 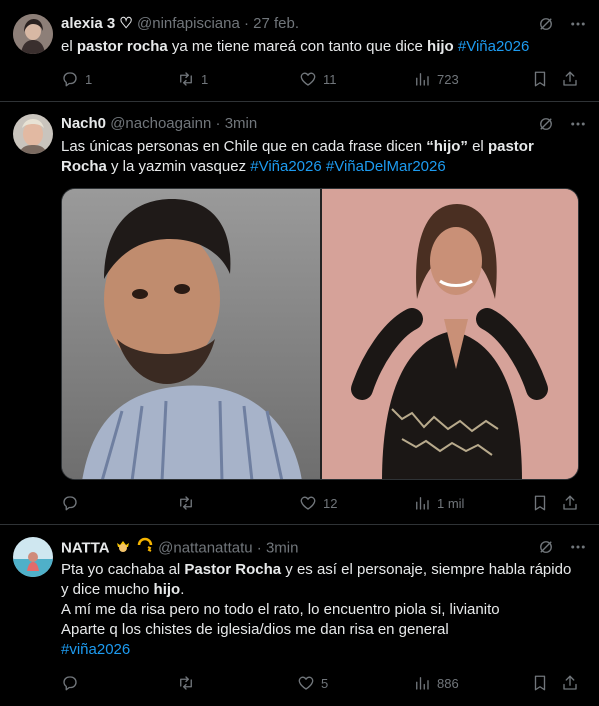 I want to click on retweet-button: 1, so click(x=192, y=79).